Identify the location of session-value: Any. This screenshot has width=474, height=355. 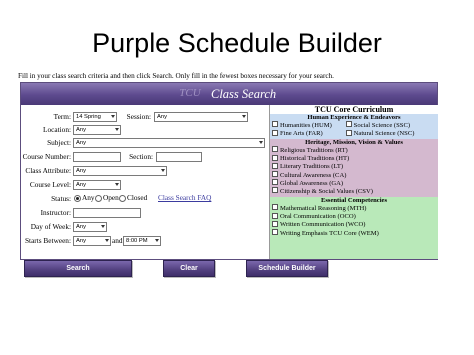
(162, 117).